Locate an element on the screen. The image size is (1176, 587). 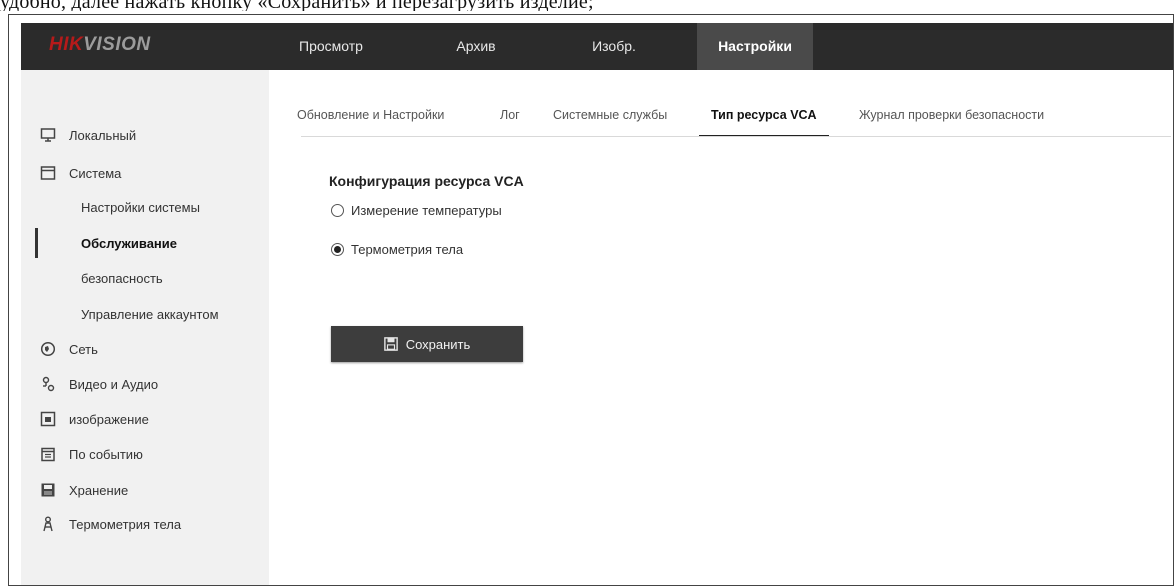
save-button: Сохранить is located at coordinates (427, 344).